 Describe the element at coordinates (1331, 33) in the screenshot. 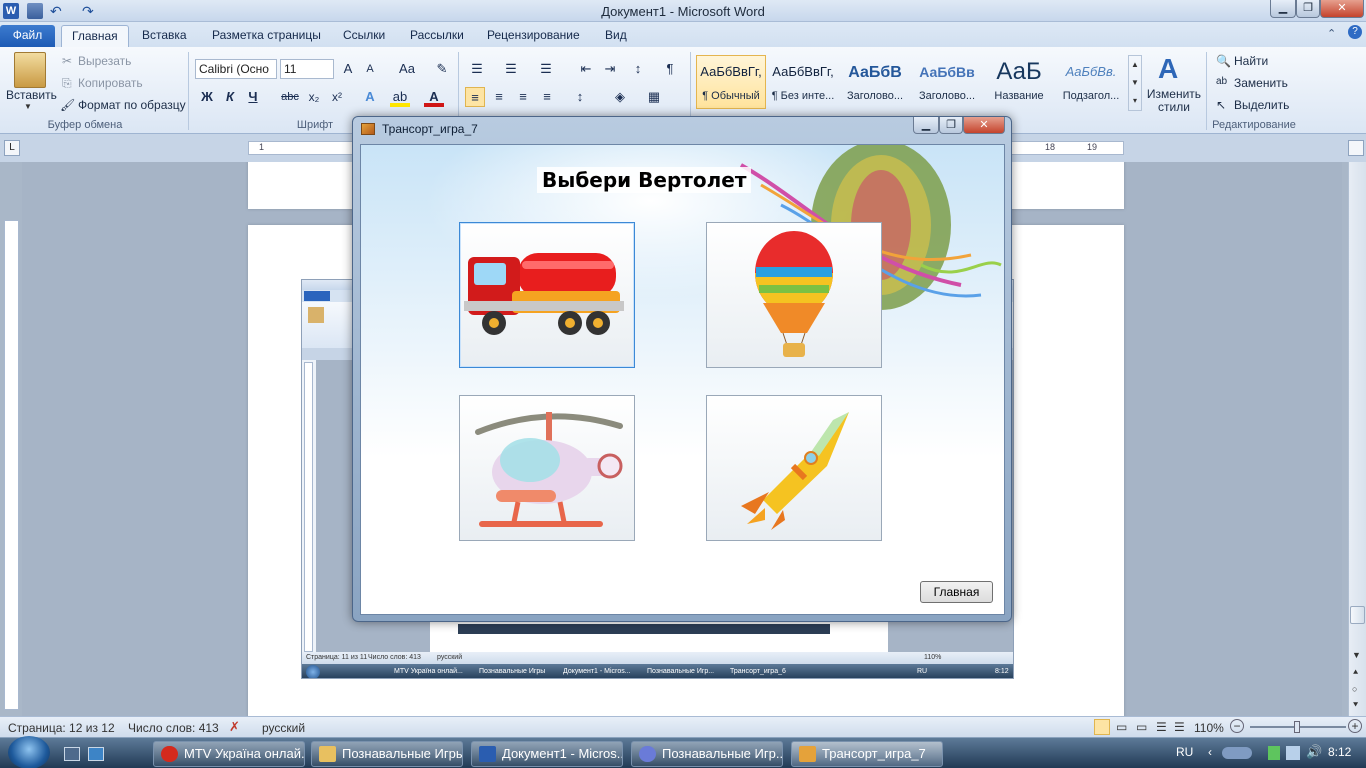

I see `collapse-ribbon-icon: ⌃` at that location.